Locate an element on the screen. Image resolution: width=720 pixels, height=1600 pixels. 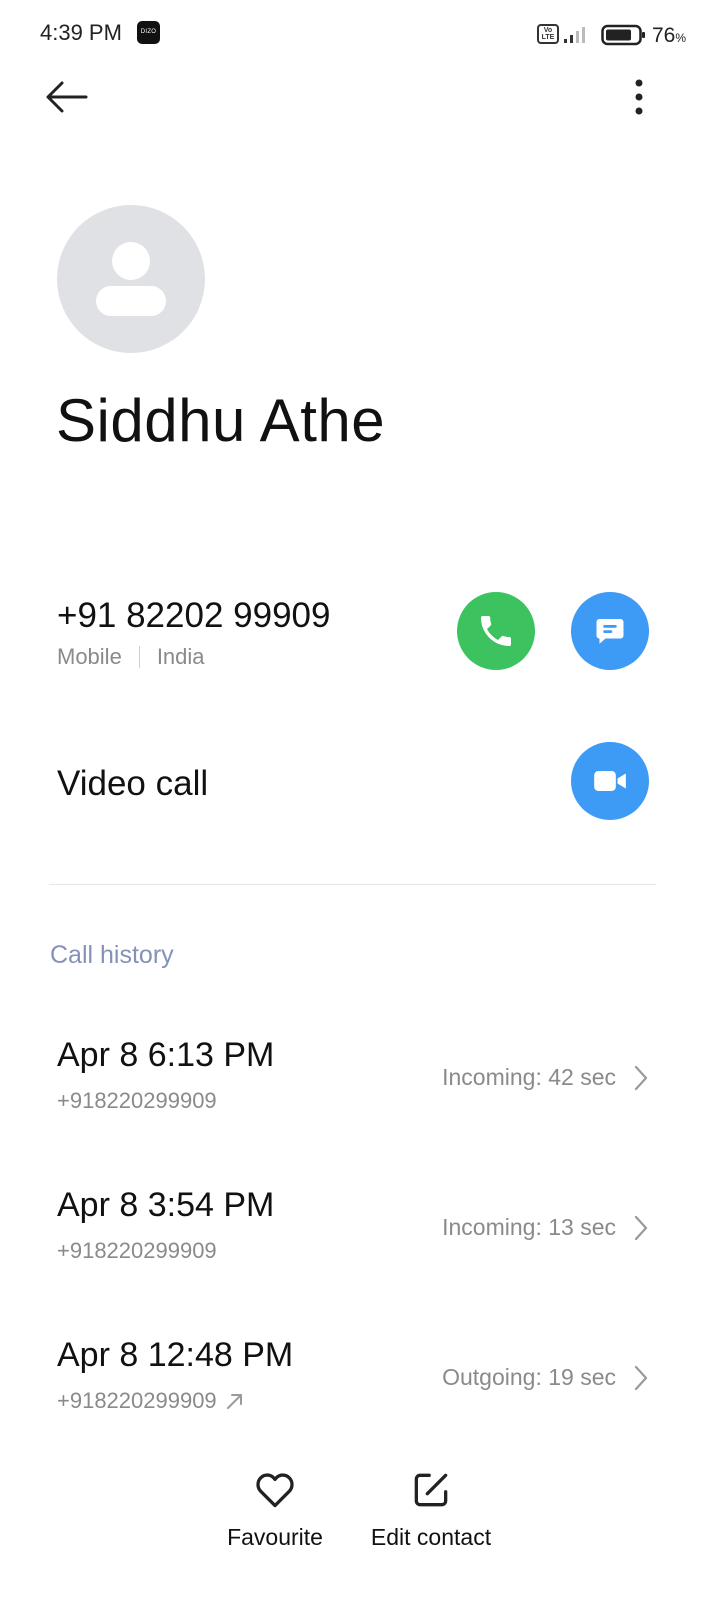
phone-icon is located at coordinates (496, 631).